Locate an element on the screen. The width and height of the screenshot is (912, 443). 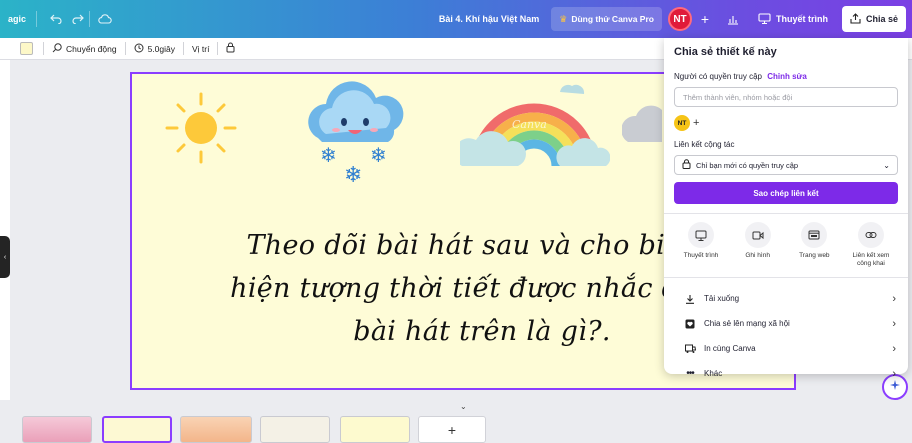
add-member-input: Thêm thành viên, nhóm hoặc đội is located at coordinates (786, 97).